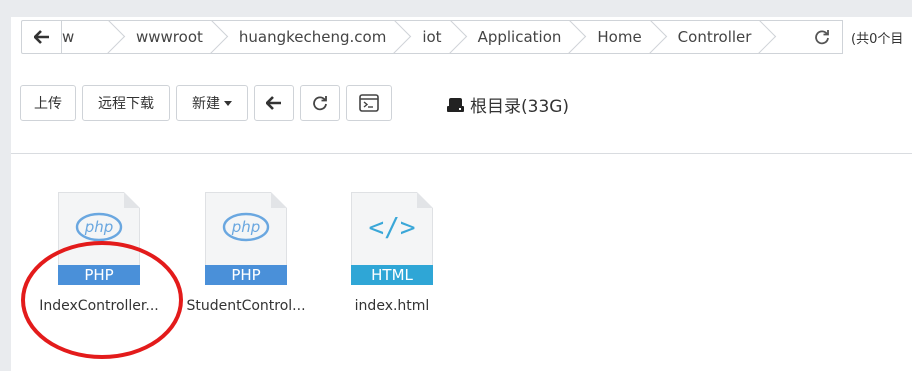 The image size is (912, 371). I want to click on php-file-icon: php PHP, so click(246, 238).